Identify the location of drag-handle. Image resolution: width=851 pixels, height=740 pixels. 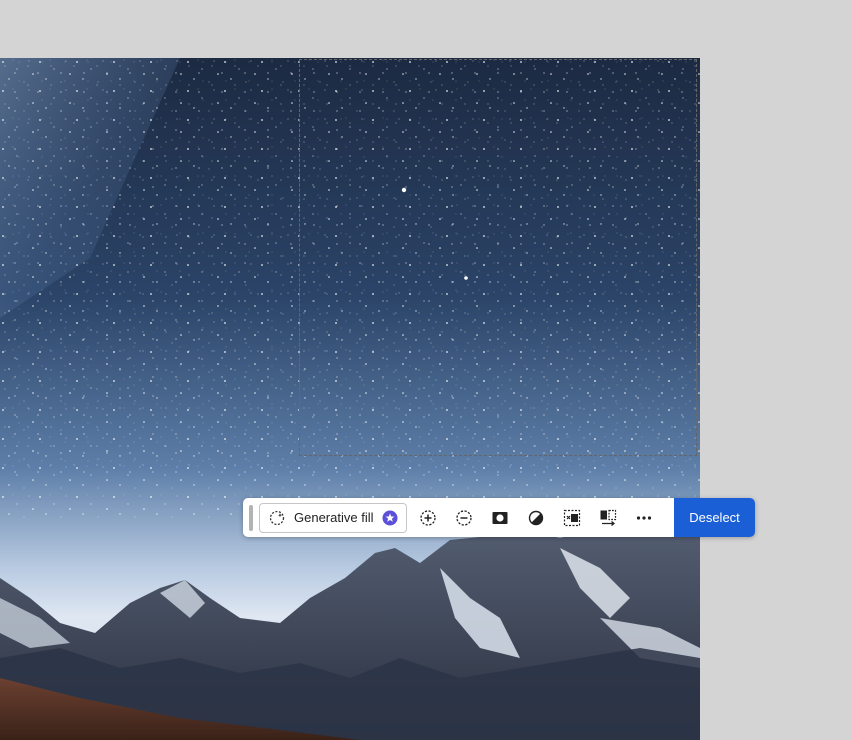
(251, 517).